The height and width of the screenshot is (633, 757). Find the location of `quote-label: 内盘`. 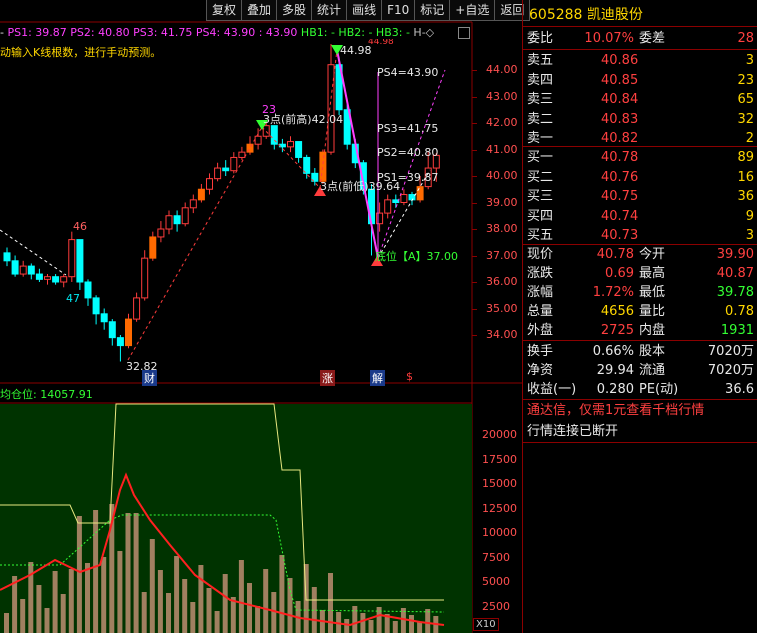

quote-label: 内盘 is located at coordinates (652, 330).